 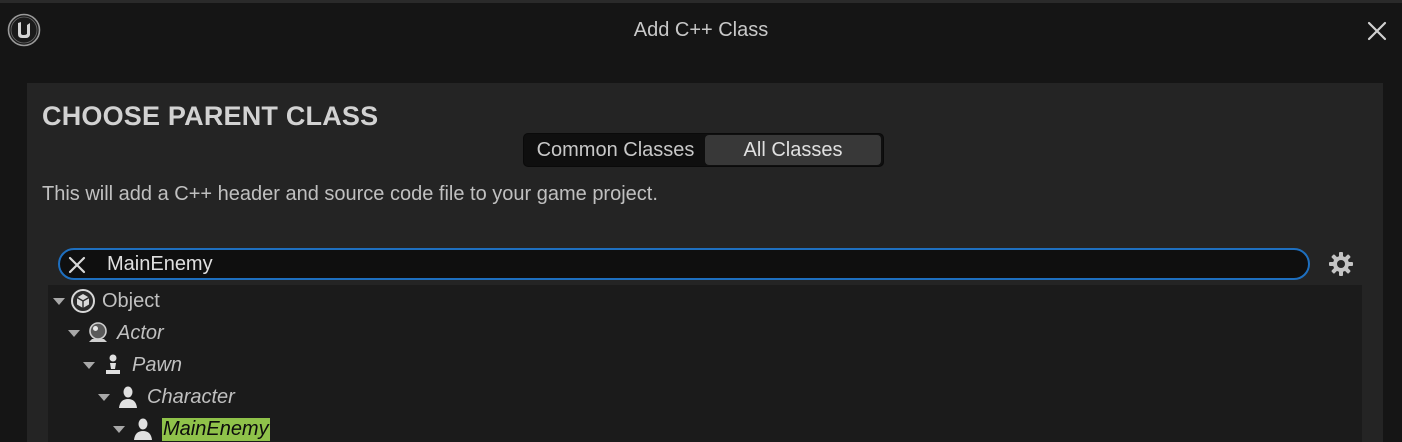 I want to click on object-icon, so click(x=83, y=301).